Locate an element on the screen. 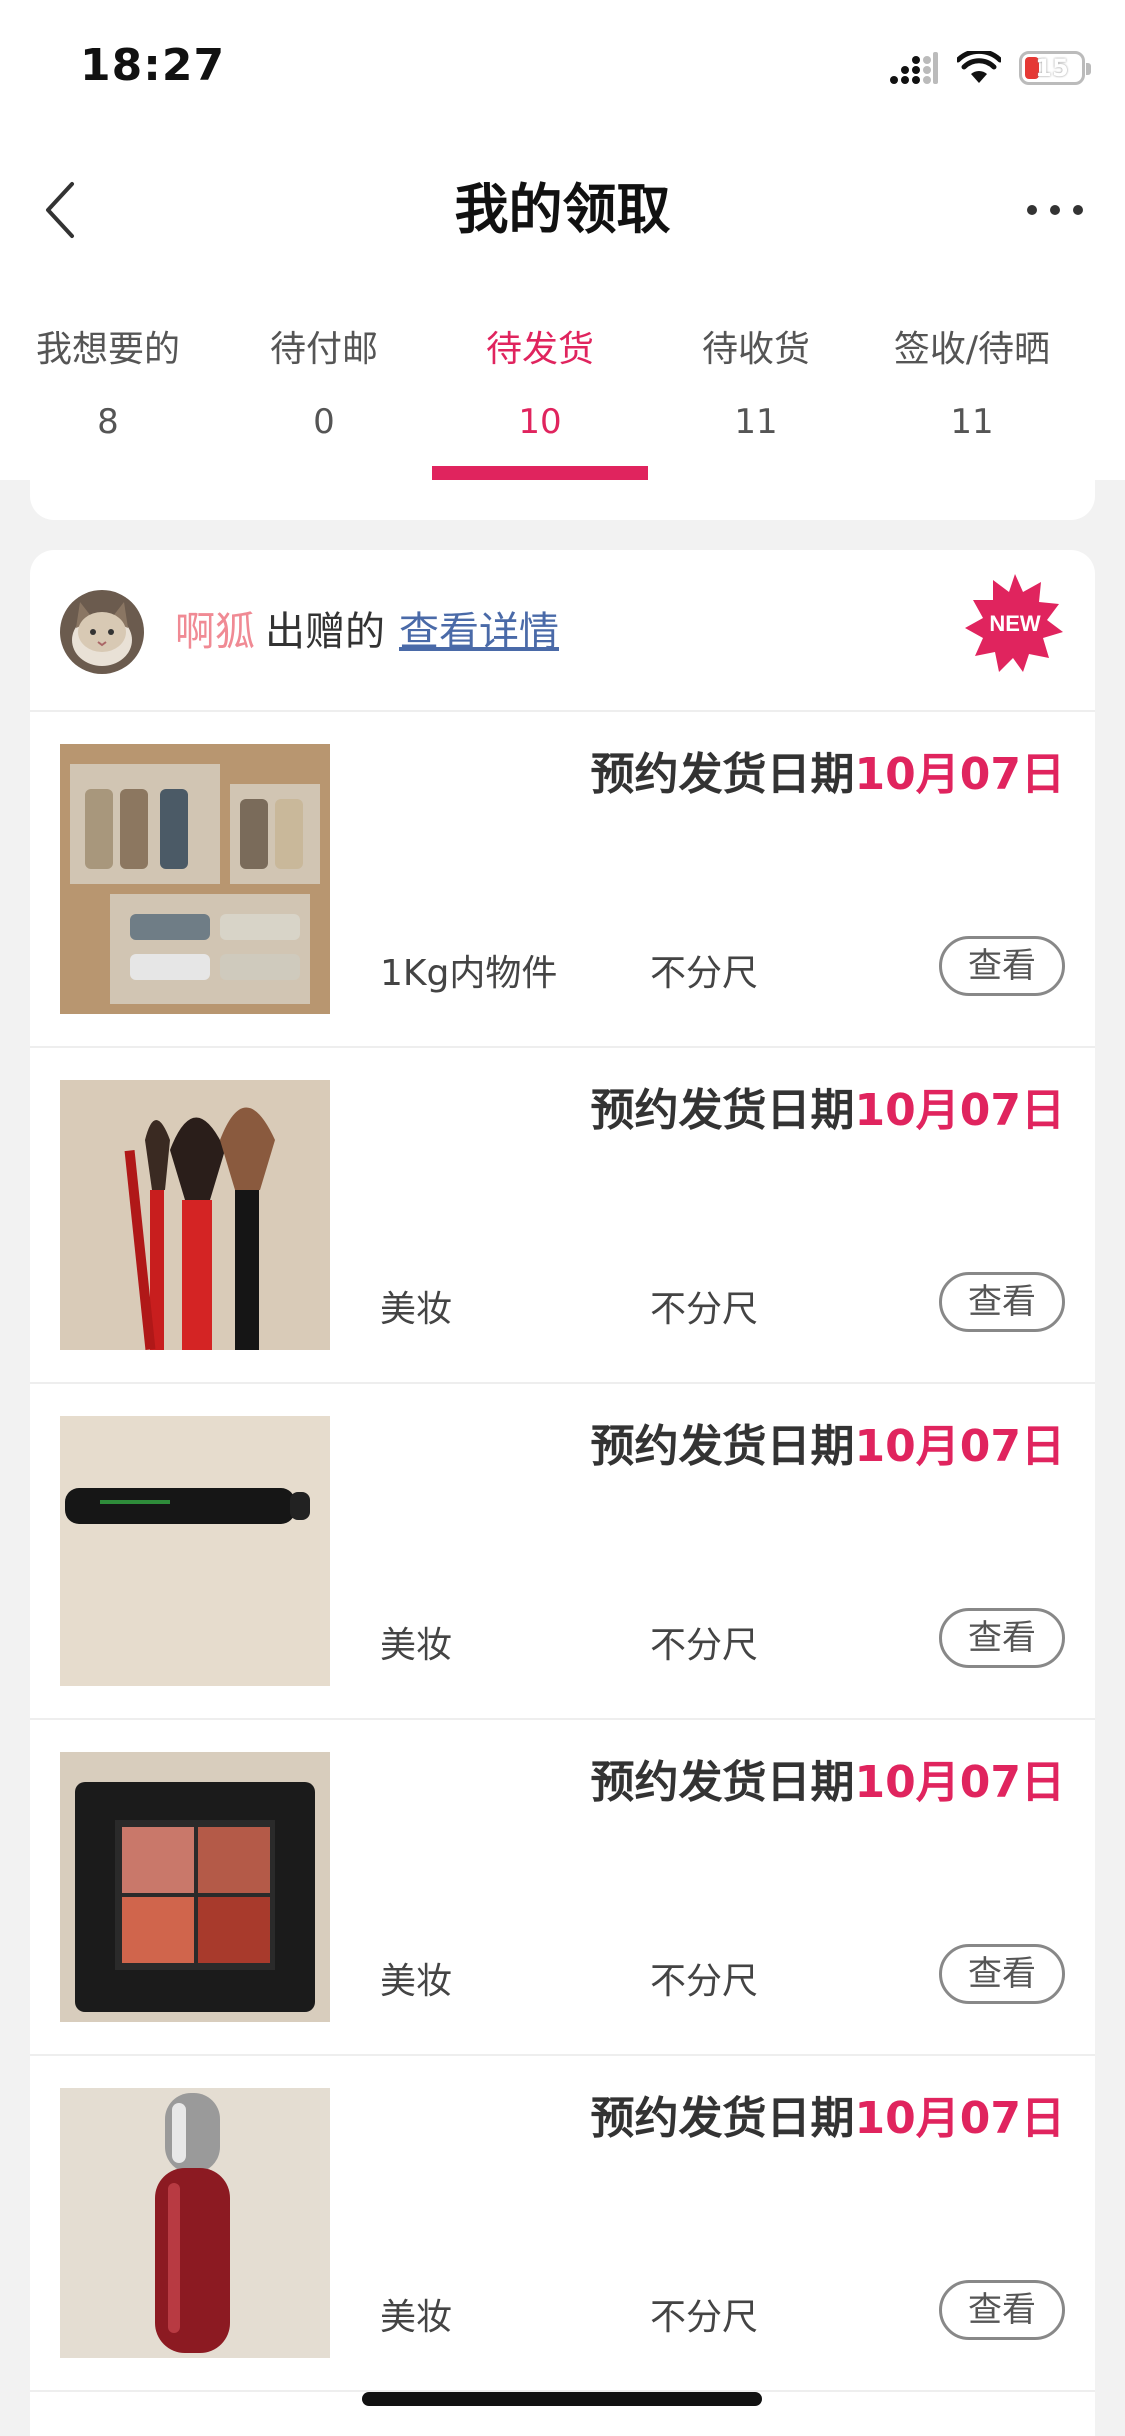  cat-avatar-image is located at coordinates (102, 632).